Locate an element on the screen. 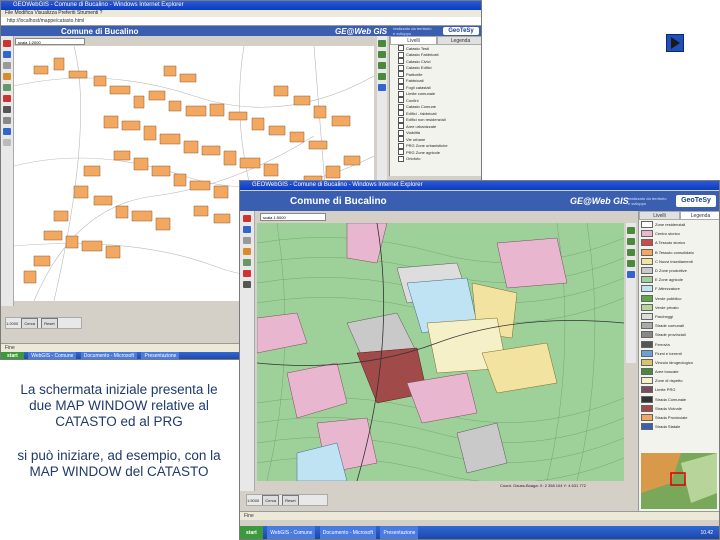  print-icon is located at coordinates (7, 109).